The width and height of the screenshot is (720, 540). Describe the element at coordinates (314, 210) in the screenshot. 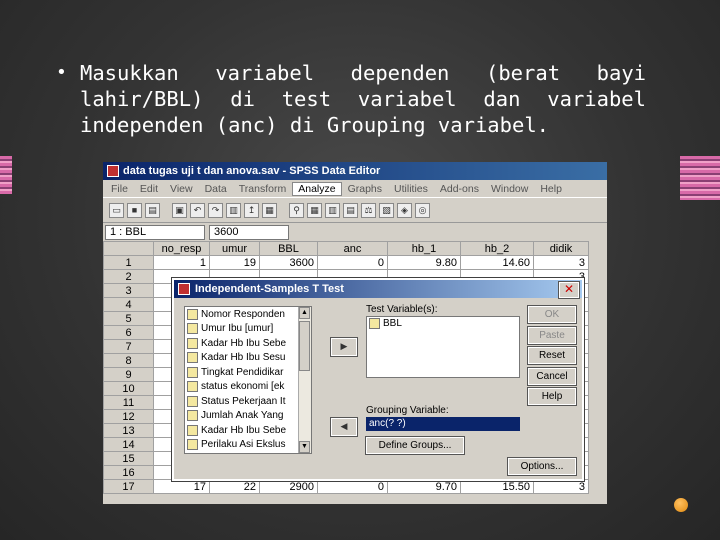

I see `insert-case-icon: ▦` at that location.